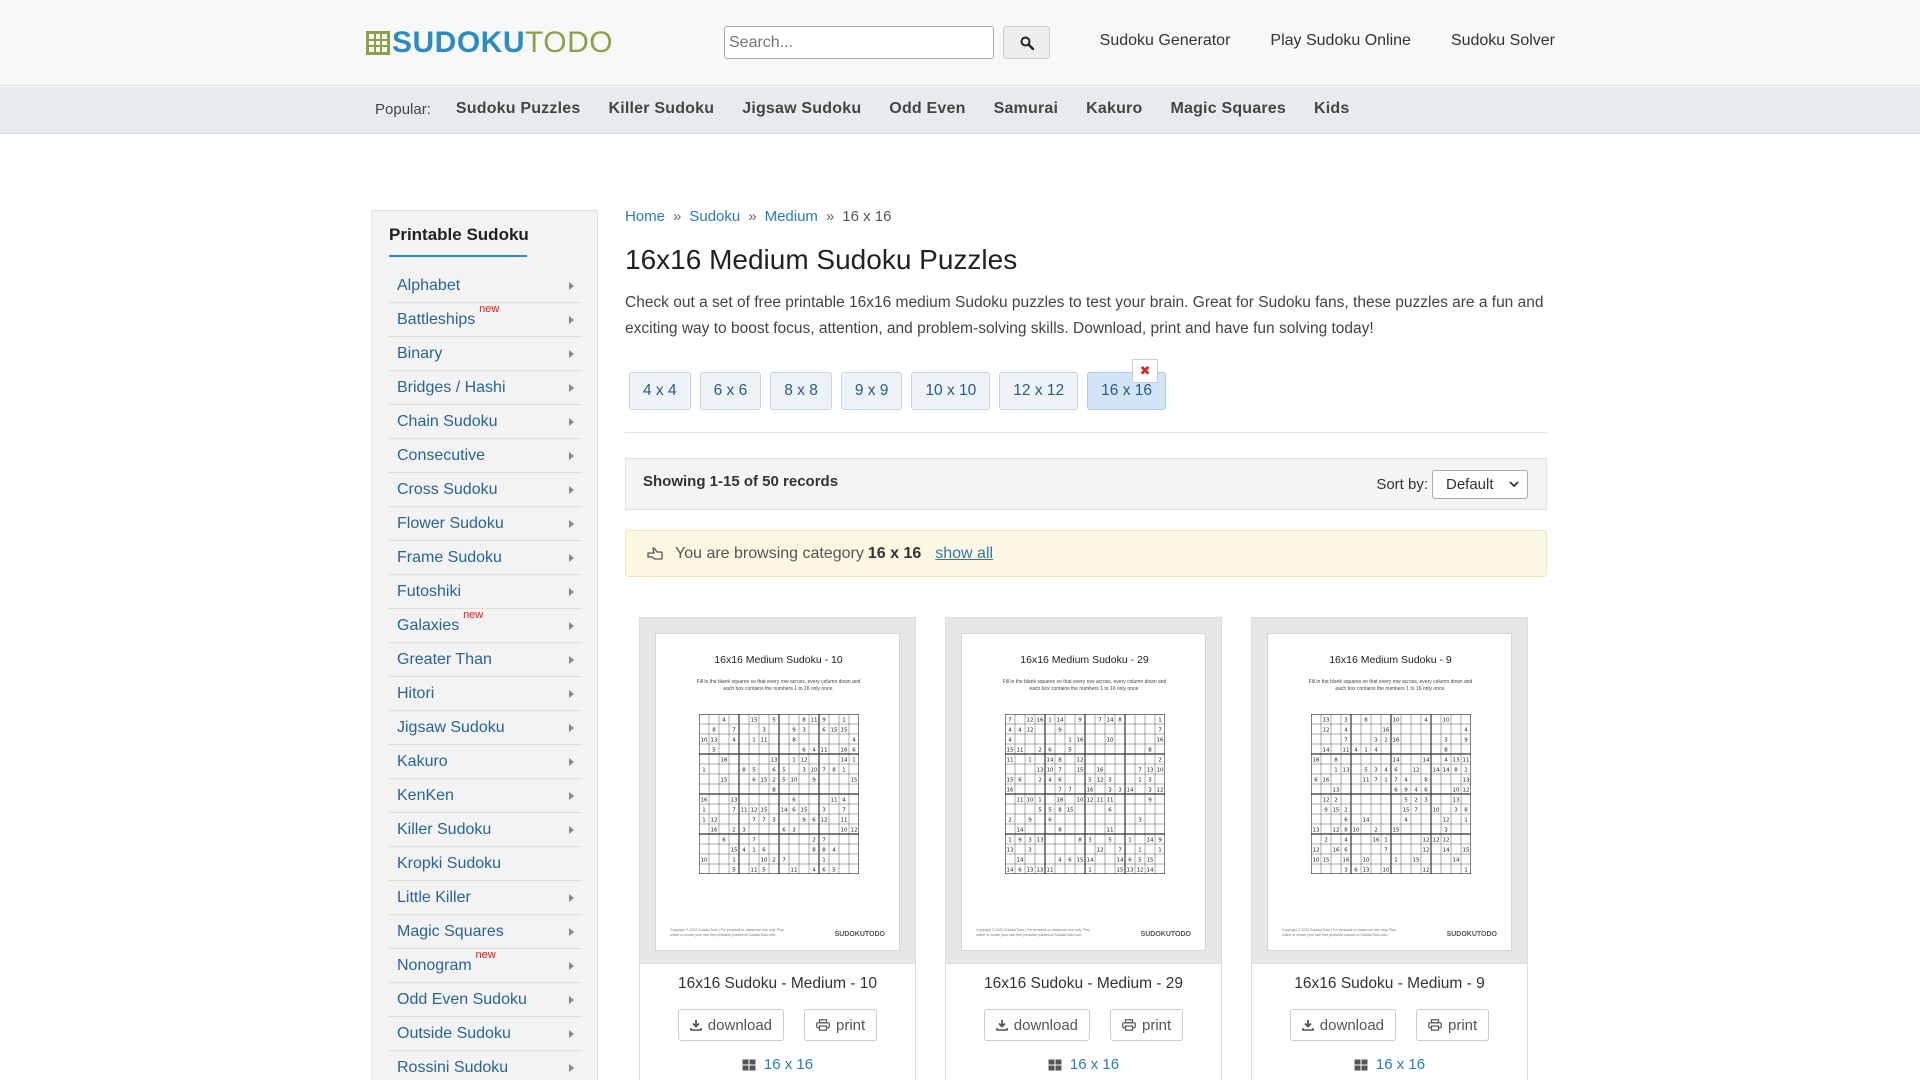  I want to click on popular-link-killer-sudoku: Killer Sudoku, so click(661, 109).